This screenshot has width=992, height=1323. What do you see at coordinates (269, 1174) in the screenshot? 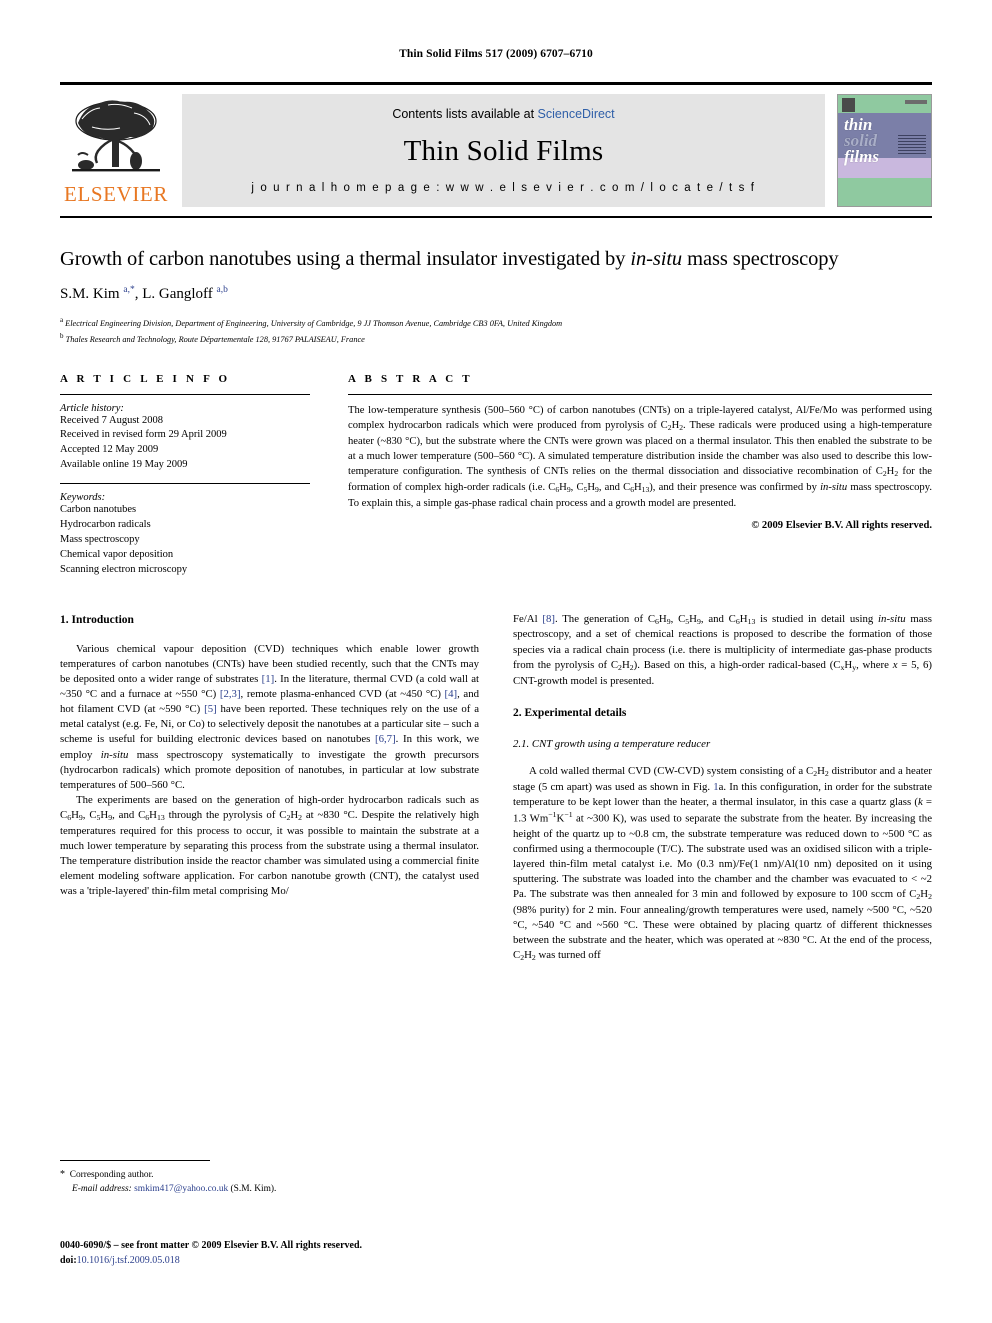
I see `corresponding-author-note: * Corresponding author.` at bounding box center [269, 1174].